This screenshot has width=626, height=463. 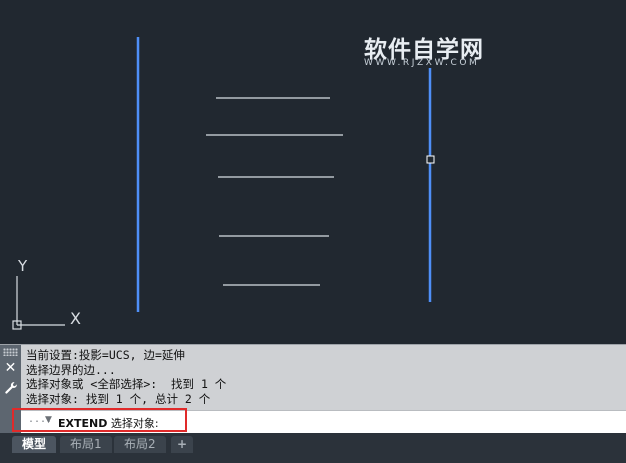 I want to click on tab-layout1: 布局1, so click(x=86, y=444).